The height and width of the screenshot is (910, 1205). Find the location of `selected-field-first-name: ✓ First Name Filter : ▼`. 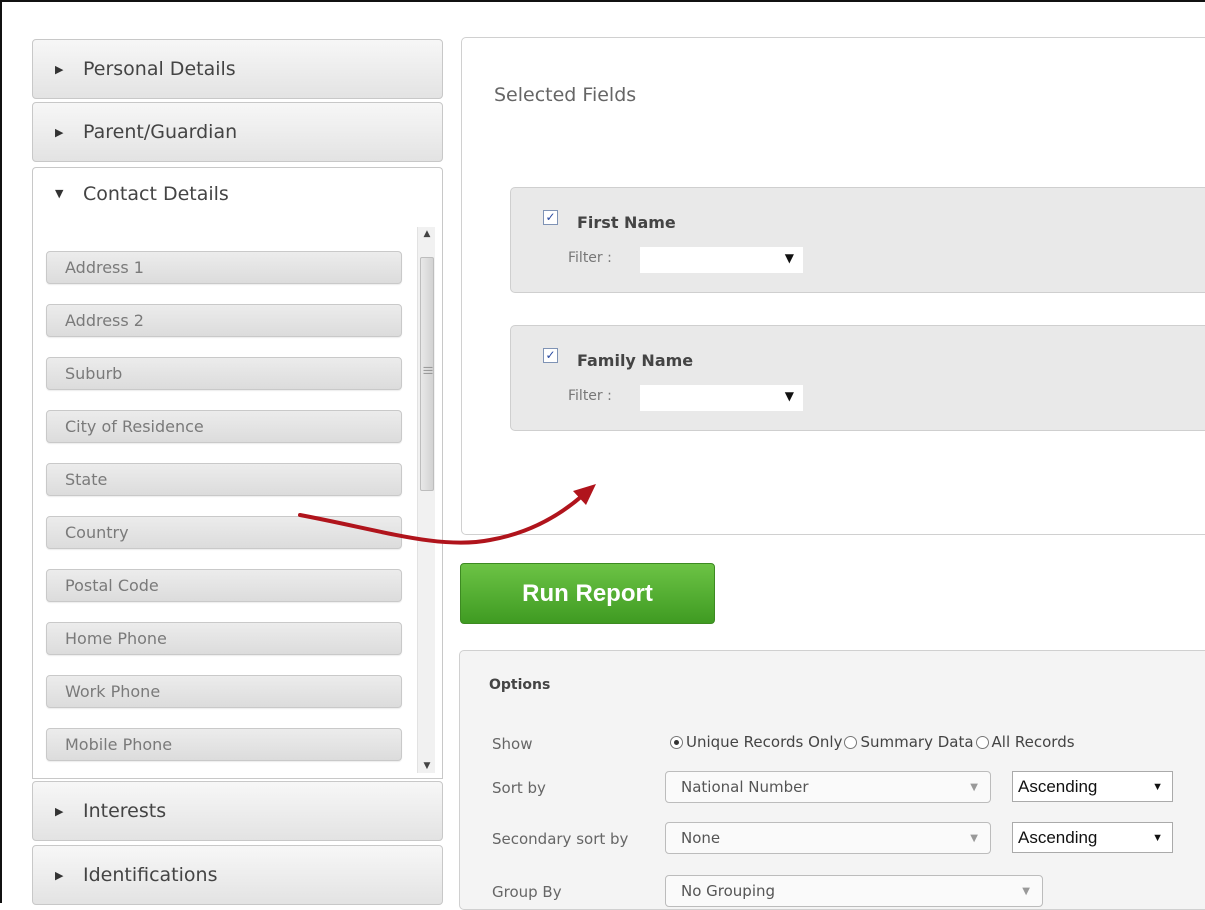

selected-field-first-name: ✓ First Name Filter : ▼ is located at coordinates (857, 240).